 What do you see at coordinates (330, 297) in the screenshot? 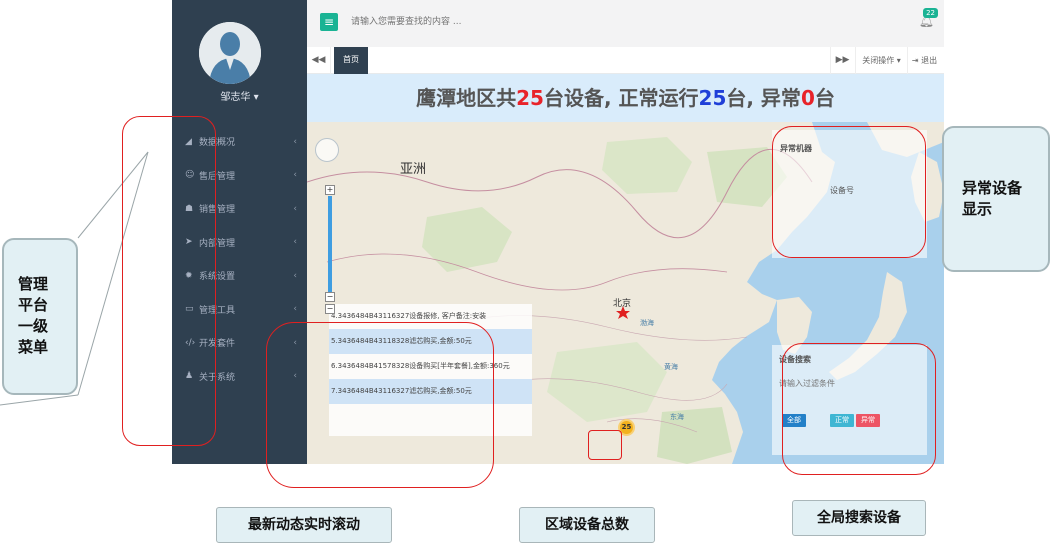
I see `zoom-out-button: −` at bounding box center [330, 297].